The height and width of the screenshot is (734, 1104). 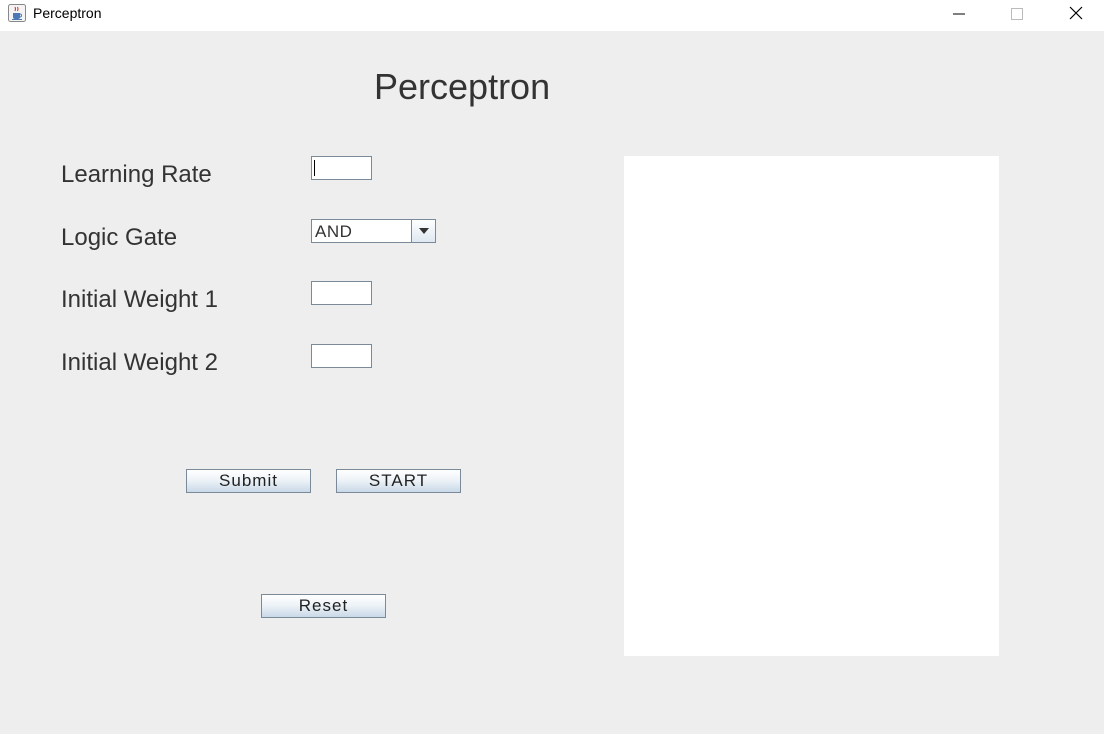 I want to click on maximize-icon, so click(x=1017, y=16).